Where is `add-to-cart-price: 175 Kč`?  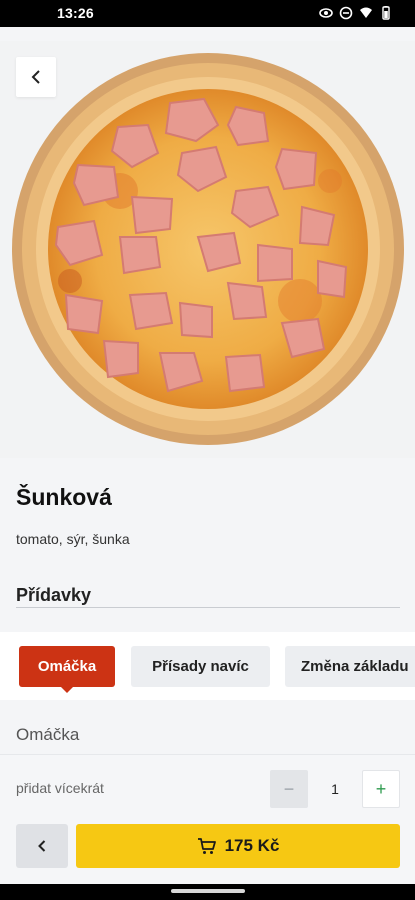
add-to-cart-price: 175 Kč is located at coordinates (252, 845).